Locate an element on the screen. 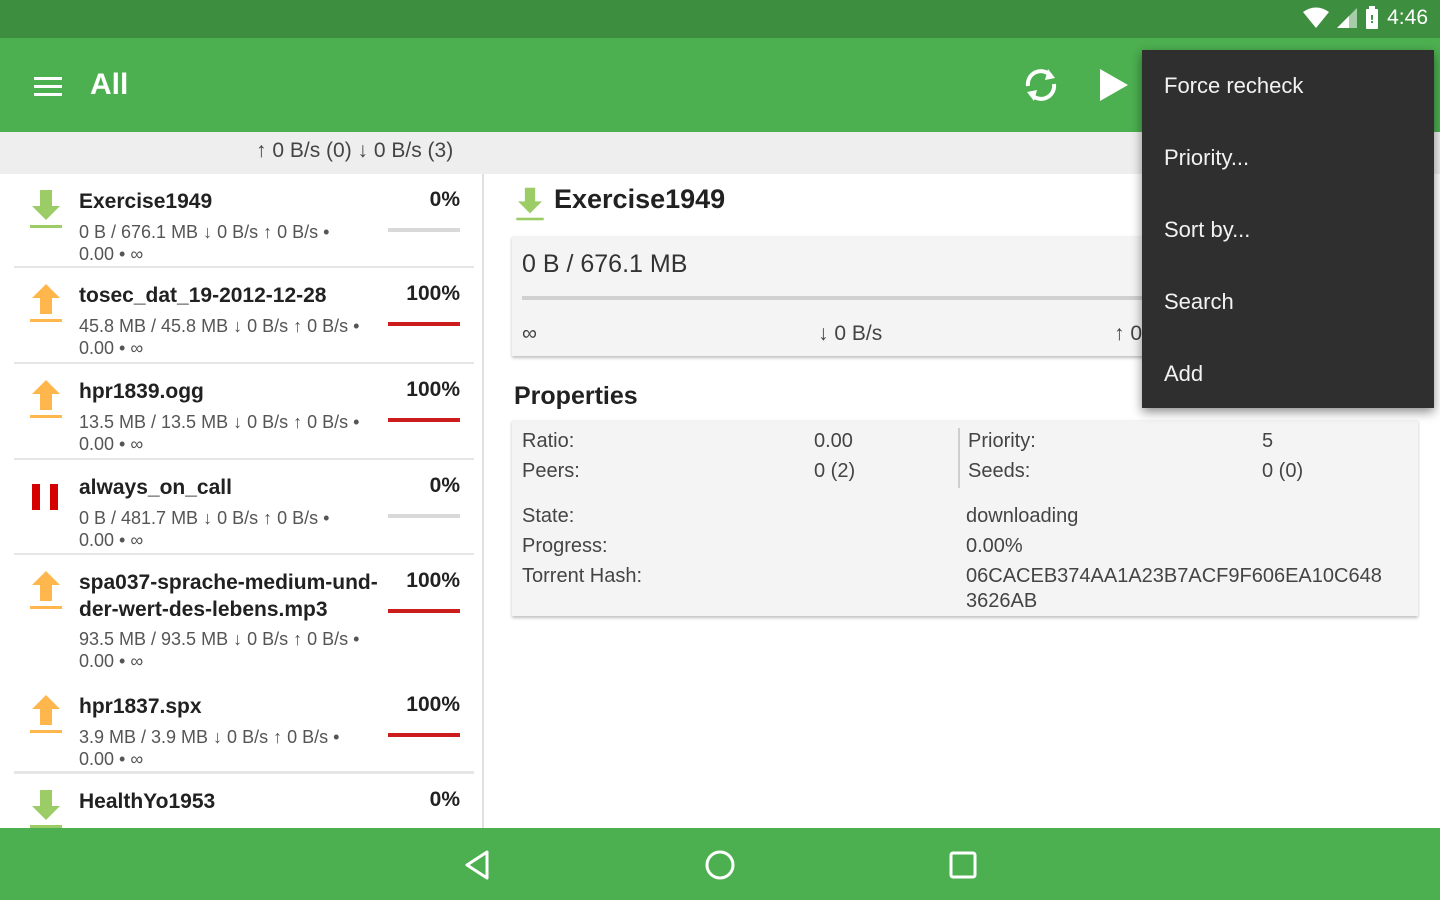 The height and width of the screenshot is (900, 1440). menu-item-add: Add is located at coordinates (1288, 374).